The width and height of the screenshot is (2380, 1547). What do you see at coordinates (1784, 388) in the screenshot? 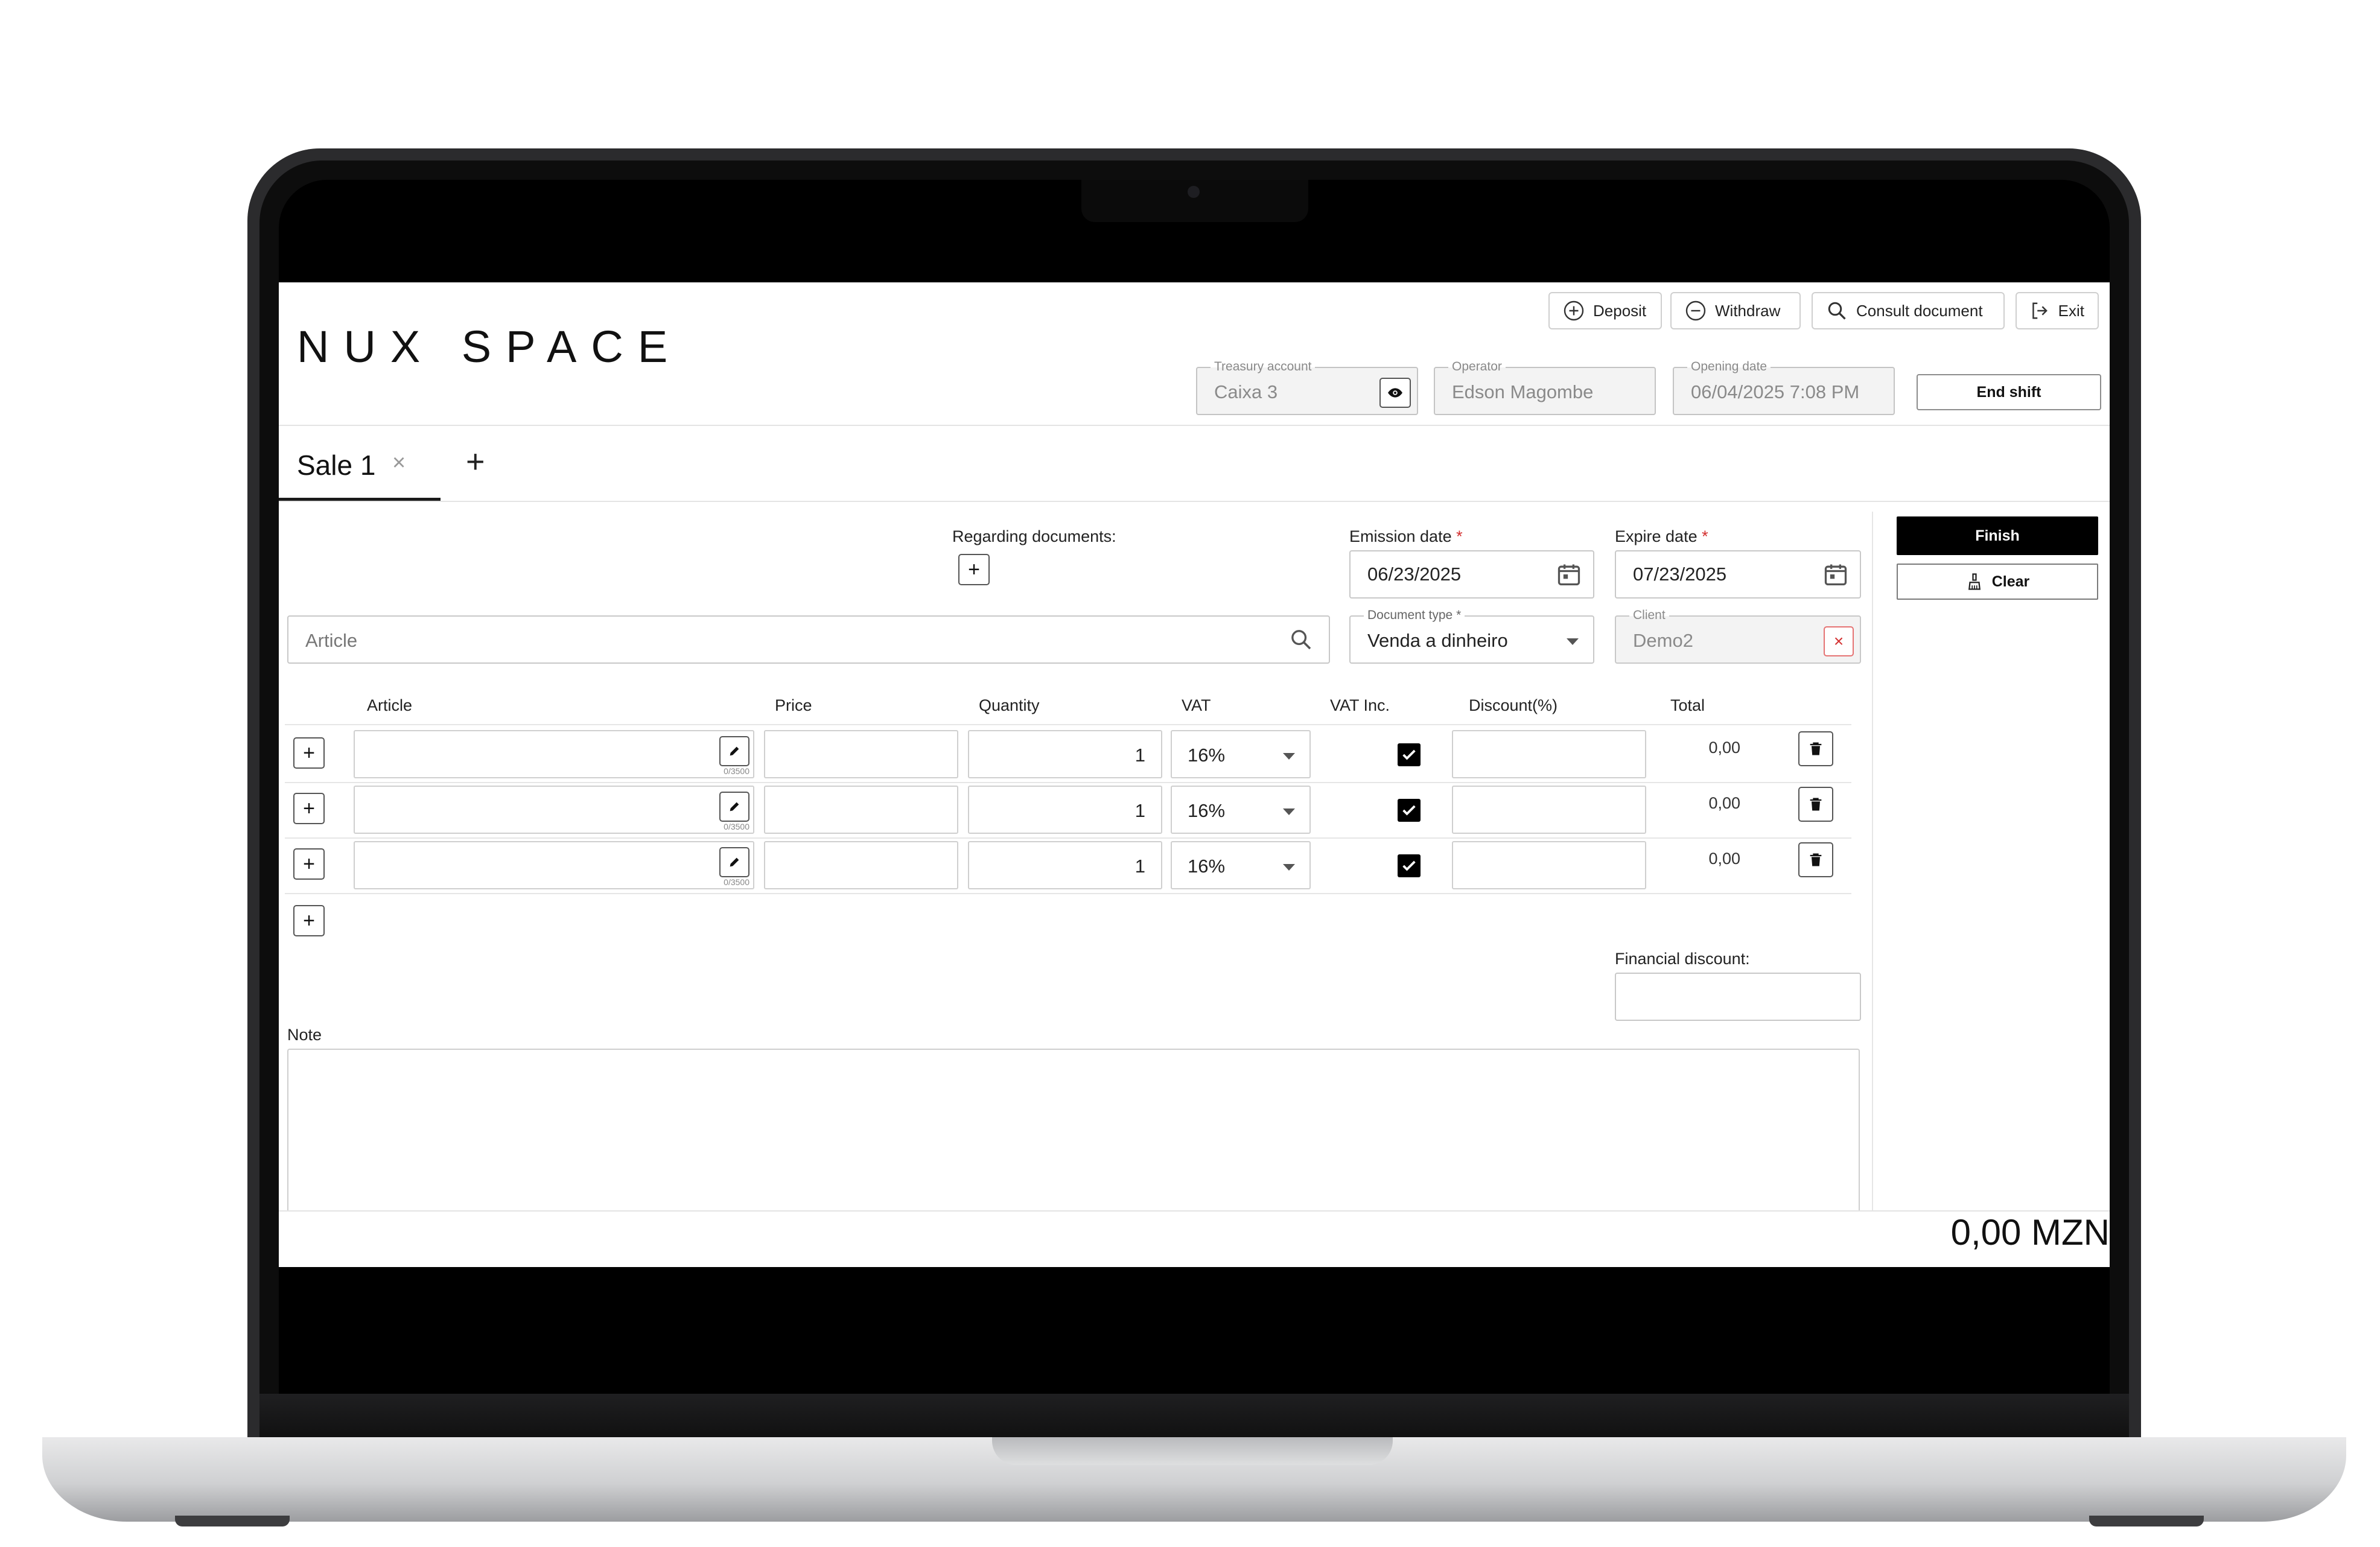
I see `opening-date-field: Opening date 06/04/2025 7:08 PM` at bounding box center [1784, 388].